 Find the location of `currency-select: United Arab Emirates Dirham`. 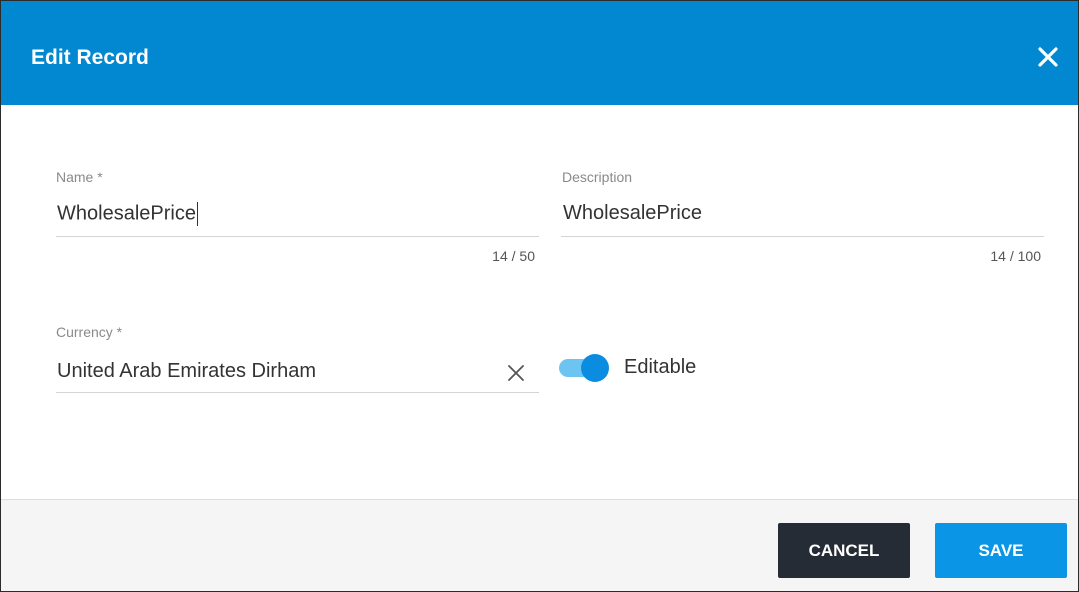

currency-select: United Arab Emirates Dirham is located at coordinates (186, 371).